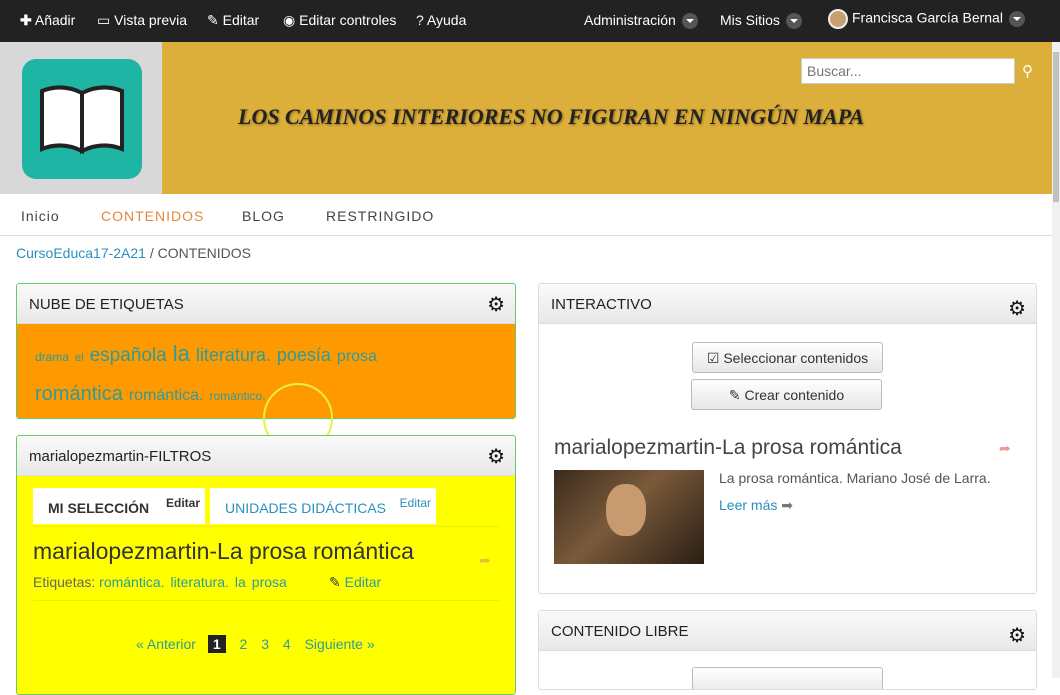  What do you see at coordinates (81, 253) in the screenshot?
I see `breadcrumb-site: CursoEduca17-2A21` at bounding box center [81, 253].